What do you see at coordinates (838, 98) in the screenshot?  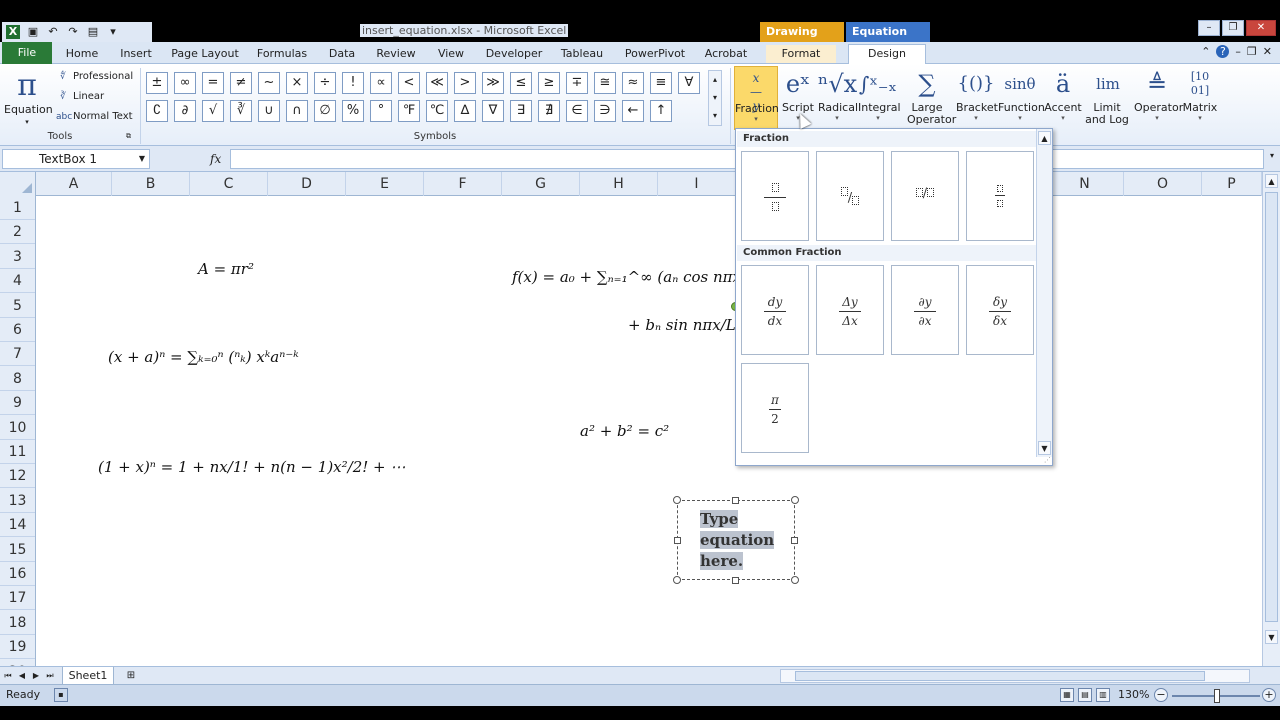 I see `radical-button: ⁿ√x Radical ▾` at bounding box center [838, 98].